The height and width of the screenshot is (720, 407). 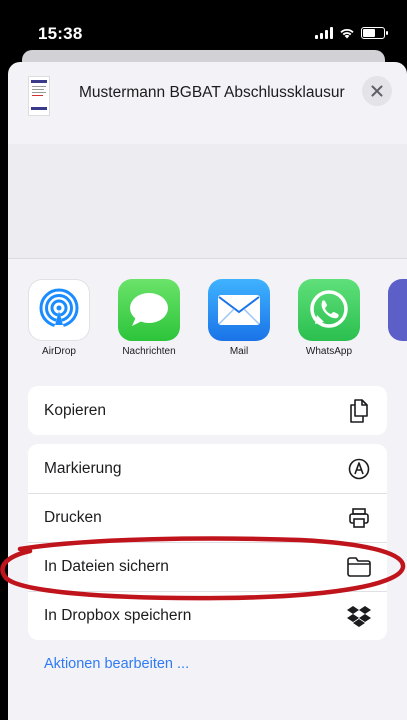 What do you see at coordinates (75, 410) in the screenshot?
I see `action-label: Kopieren` at bounding box center [75, 410].